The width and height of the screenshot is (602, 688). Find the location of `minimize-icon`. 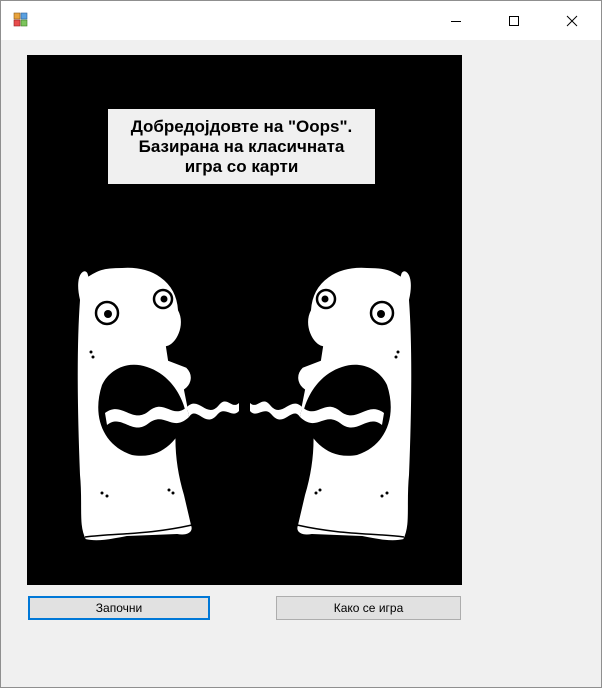

minimize-icon is located at coordinates (456, 21).